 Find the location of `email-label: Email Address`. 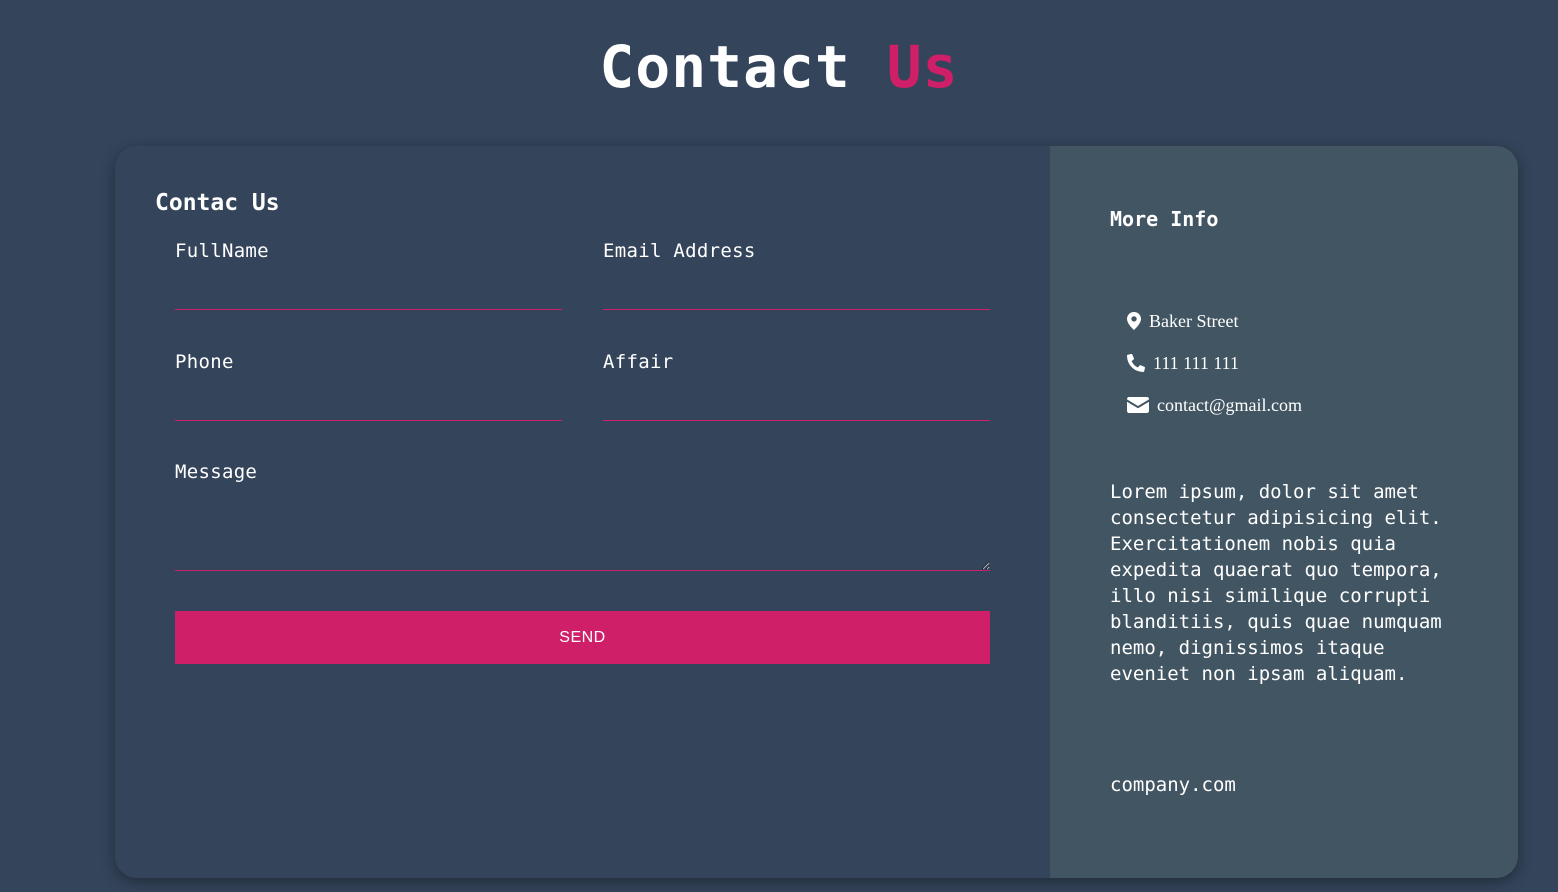

email-label: Email Address is located at coordinates (679, 251).